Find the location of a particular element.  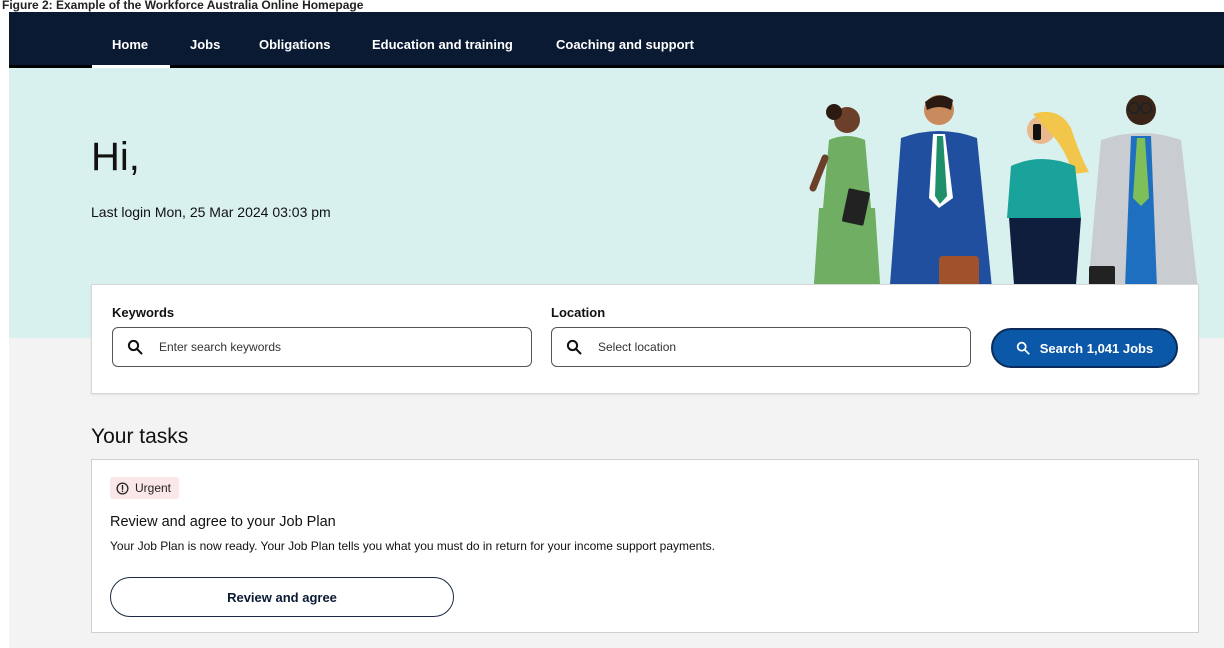

tasks-section-title: Your tasks is located at coordinates (140, 436).